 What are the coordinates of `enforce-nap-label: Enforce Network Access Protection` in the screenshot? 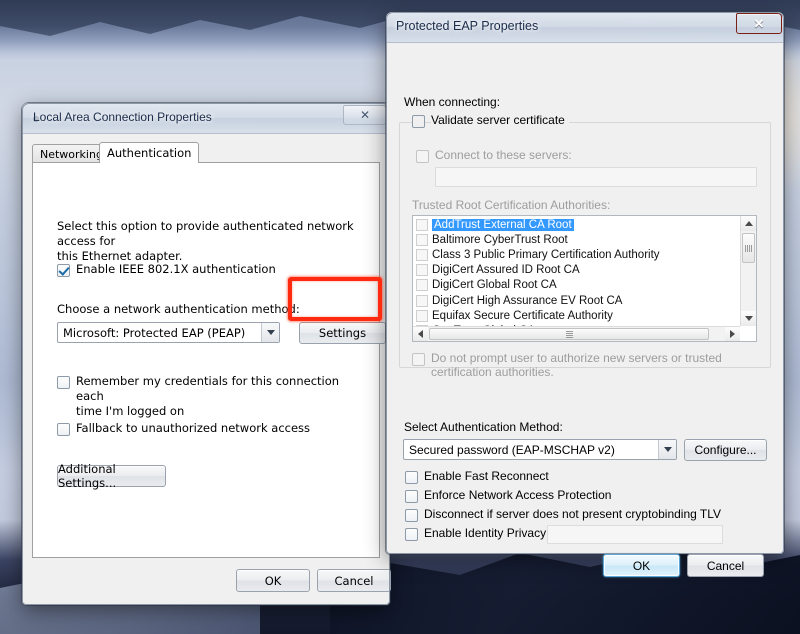 It's located at (518, 495).